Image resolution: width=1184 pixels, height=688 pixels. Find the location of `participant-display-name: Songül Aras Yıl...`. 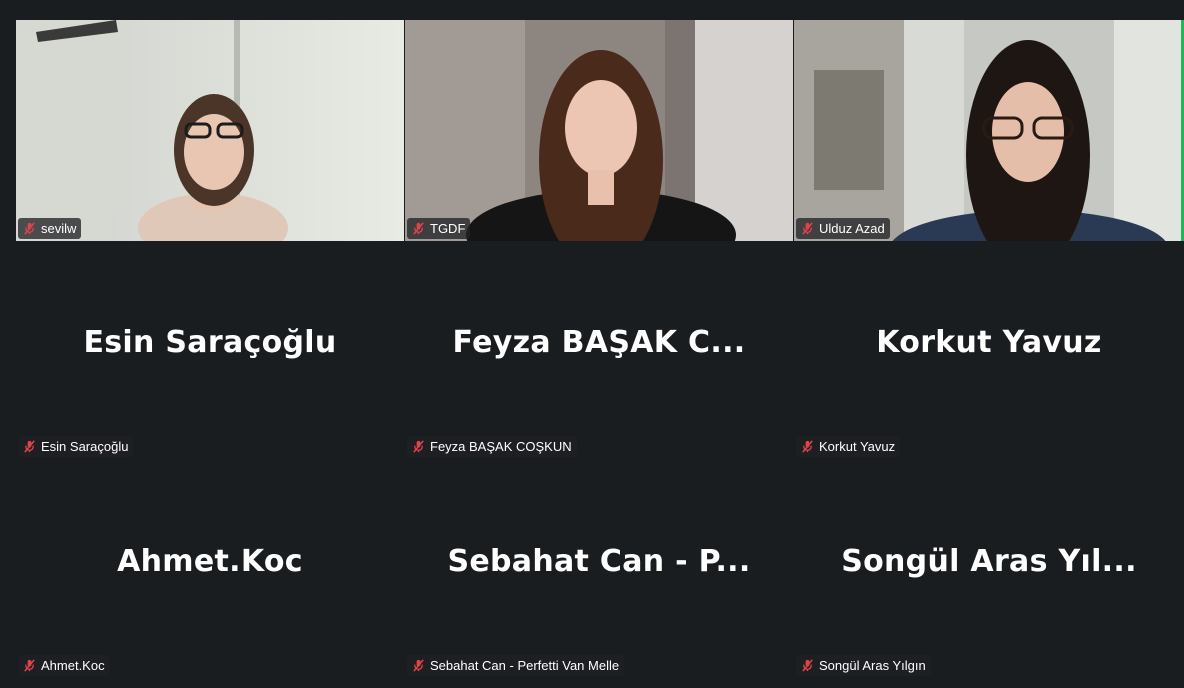

participant-display-name: Songül Aras Yıl... is located at coordinates (989, 561).